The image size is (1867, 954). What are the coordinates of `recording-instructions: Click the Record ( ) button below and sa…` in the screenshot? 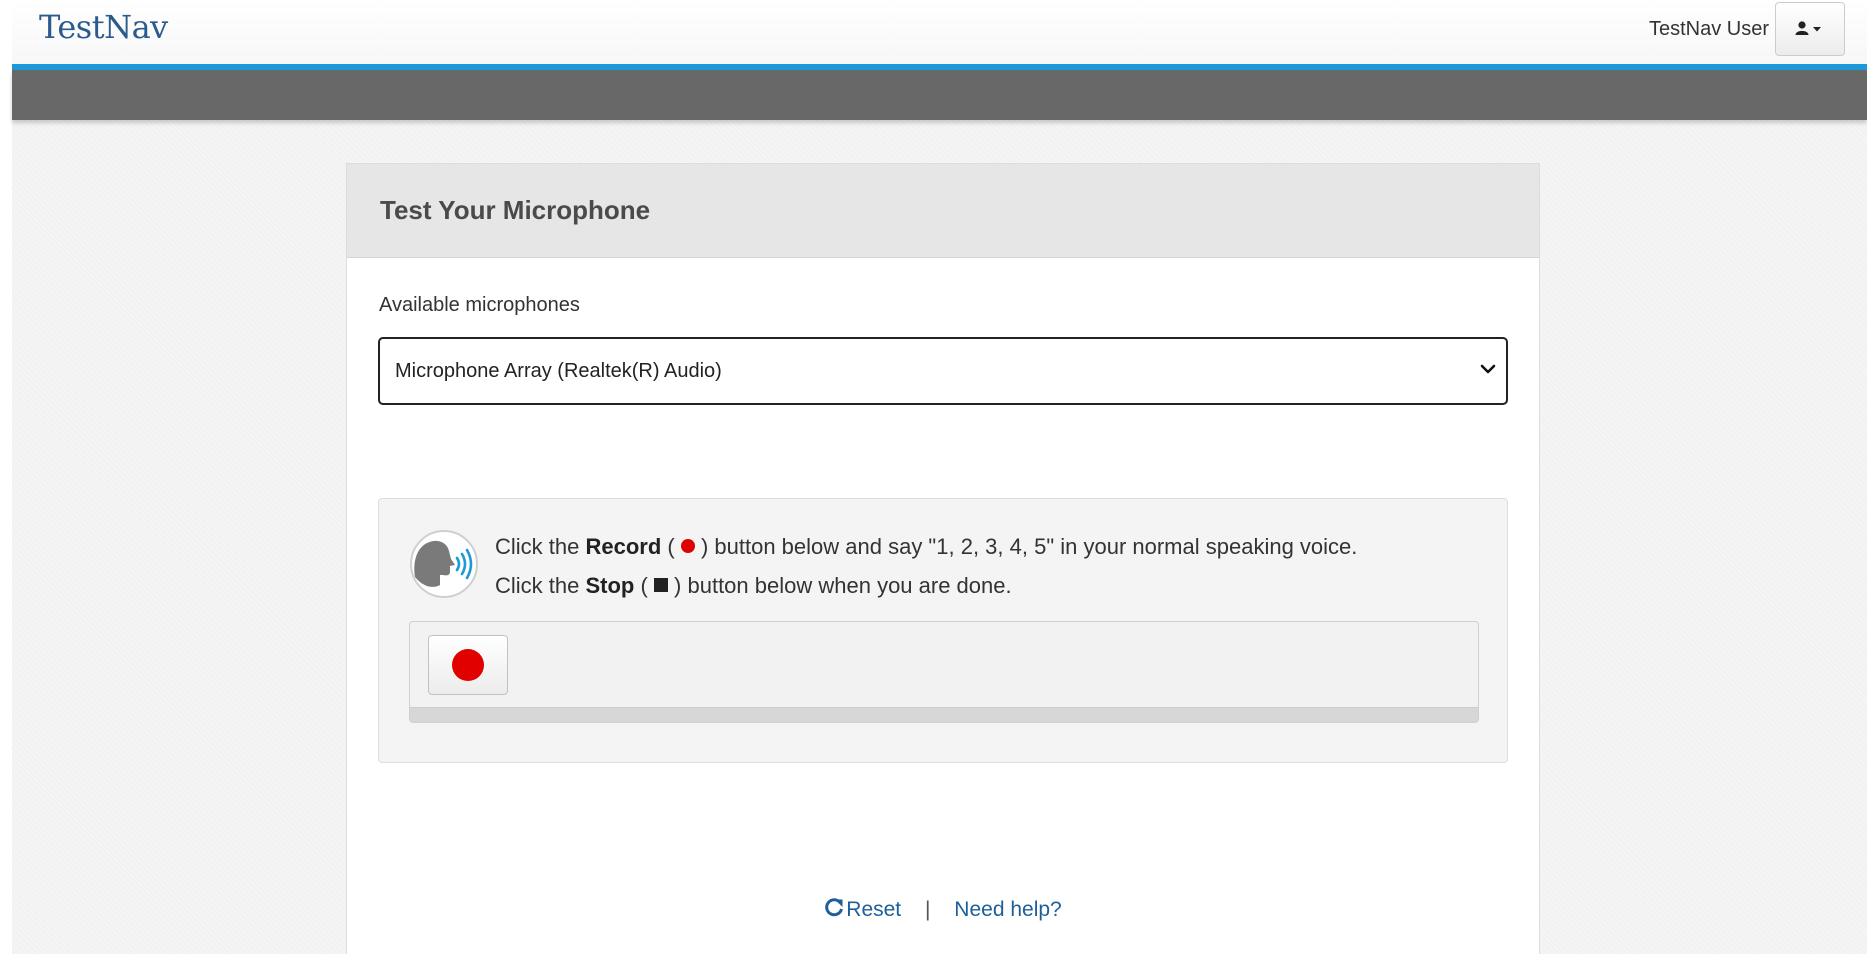 It's located at (926, 566).